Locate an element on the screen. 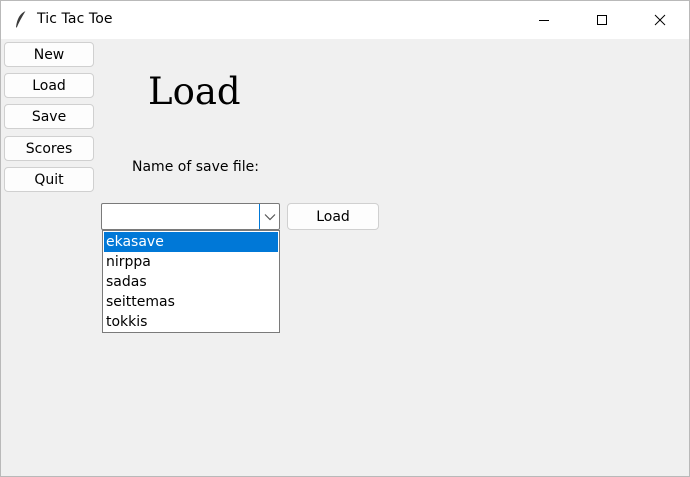  scores-button: Scores is located at coordinates (49, 148).